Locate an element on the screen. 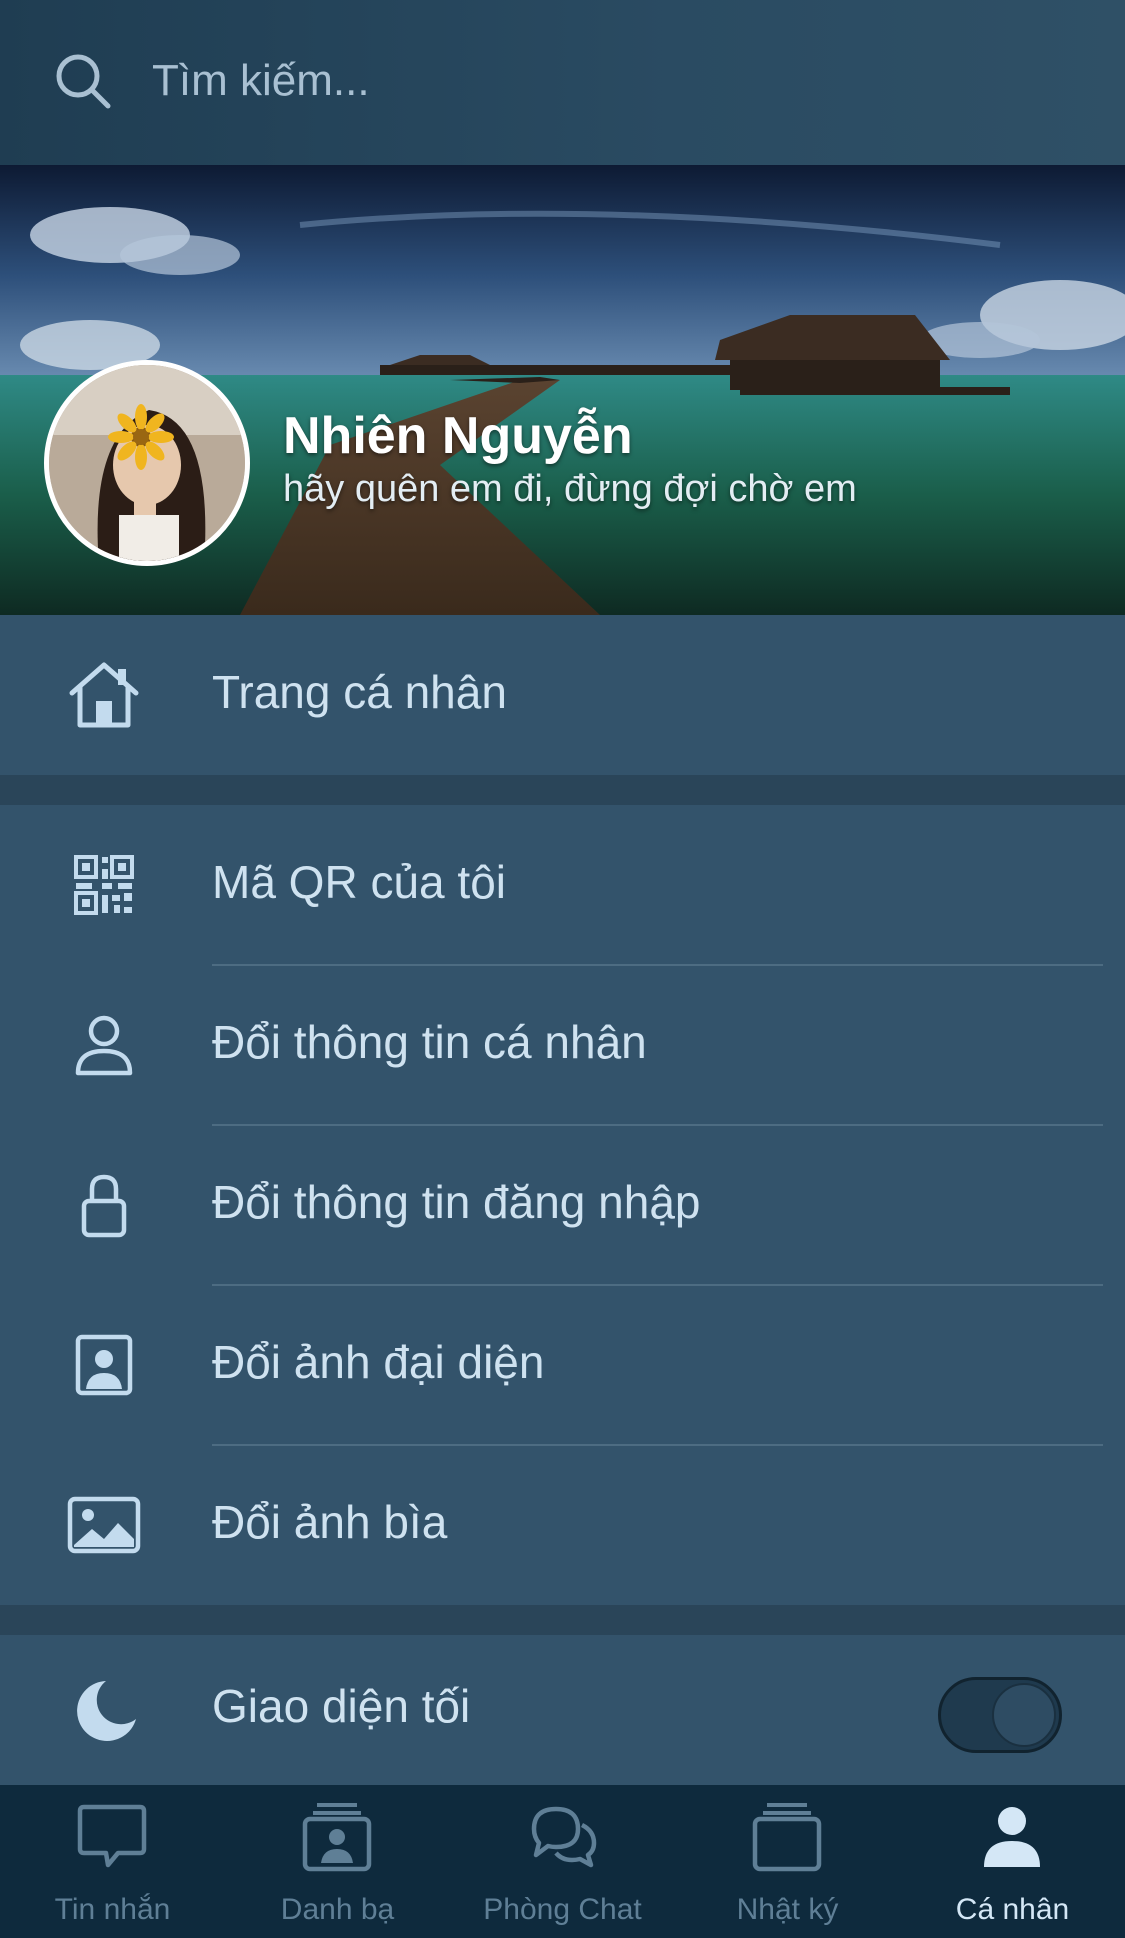 Image resolution: width=1125 pixels, height=1938 pixels. menu-item-change-avatar: Đổi ảnh đại diện is located at coordinates (562, 1365).